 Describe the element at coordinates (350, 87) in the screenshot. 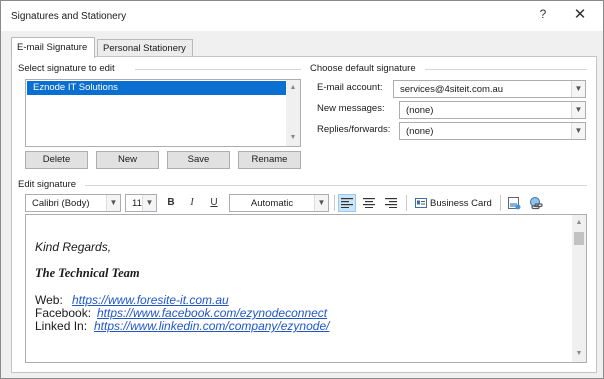

I see `email-account-label: E-mail account:` at that location.